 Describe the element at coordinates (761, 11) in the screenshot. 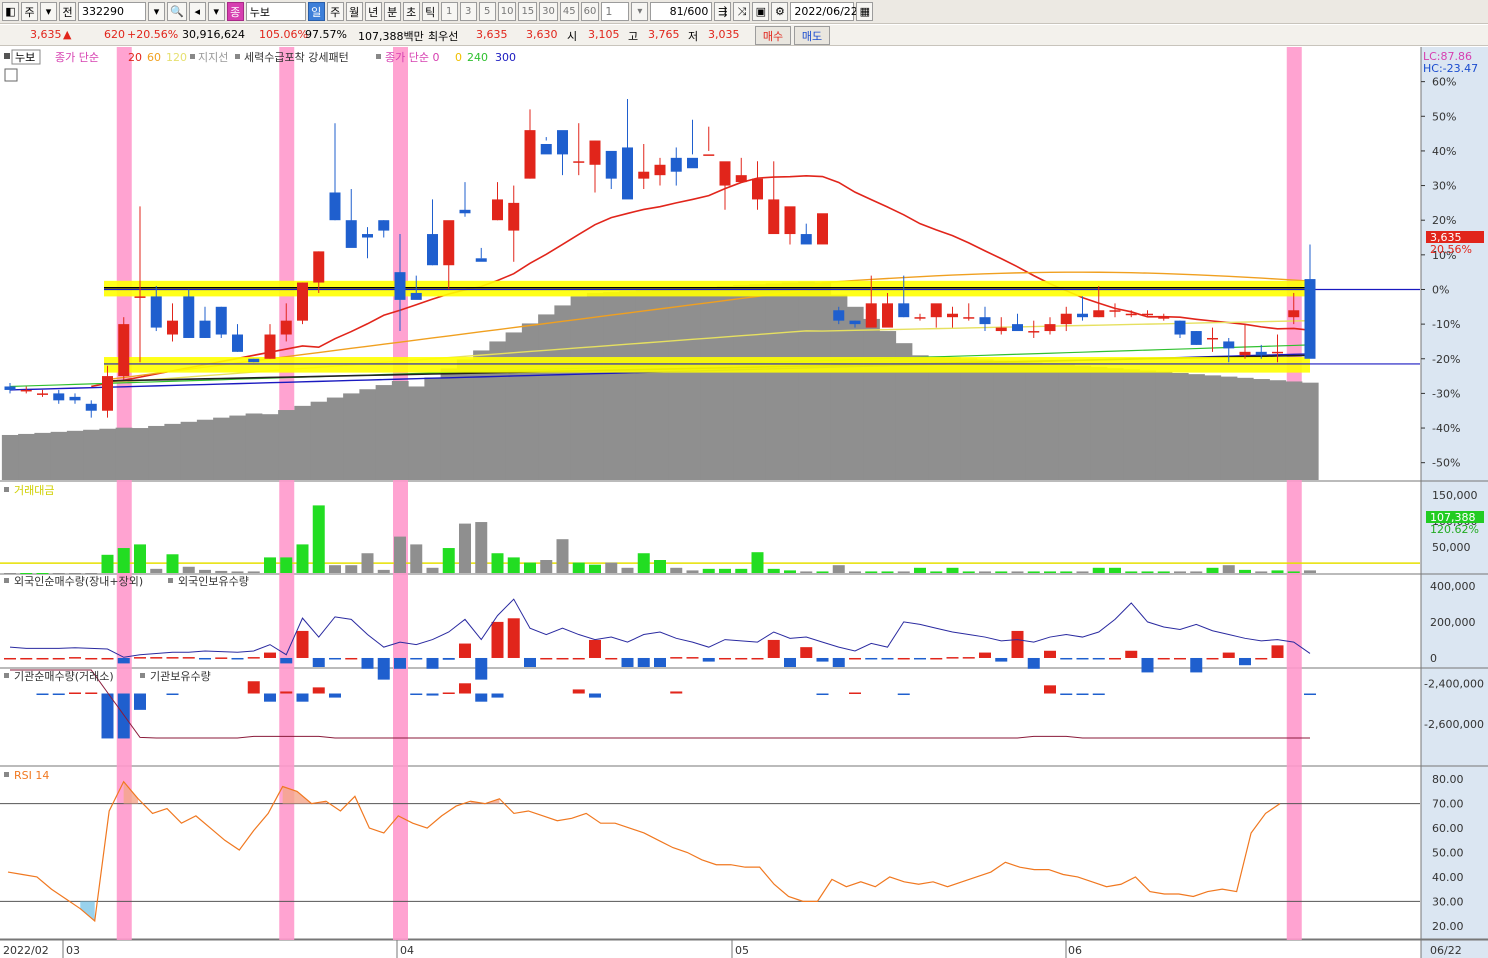

I see `save-icon: ▣` at that location.